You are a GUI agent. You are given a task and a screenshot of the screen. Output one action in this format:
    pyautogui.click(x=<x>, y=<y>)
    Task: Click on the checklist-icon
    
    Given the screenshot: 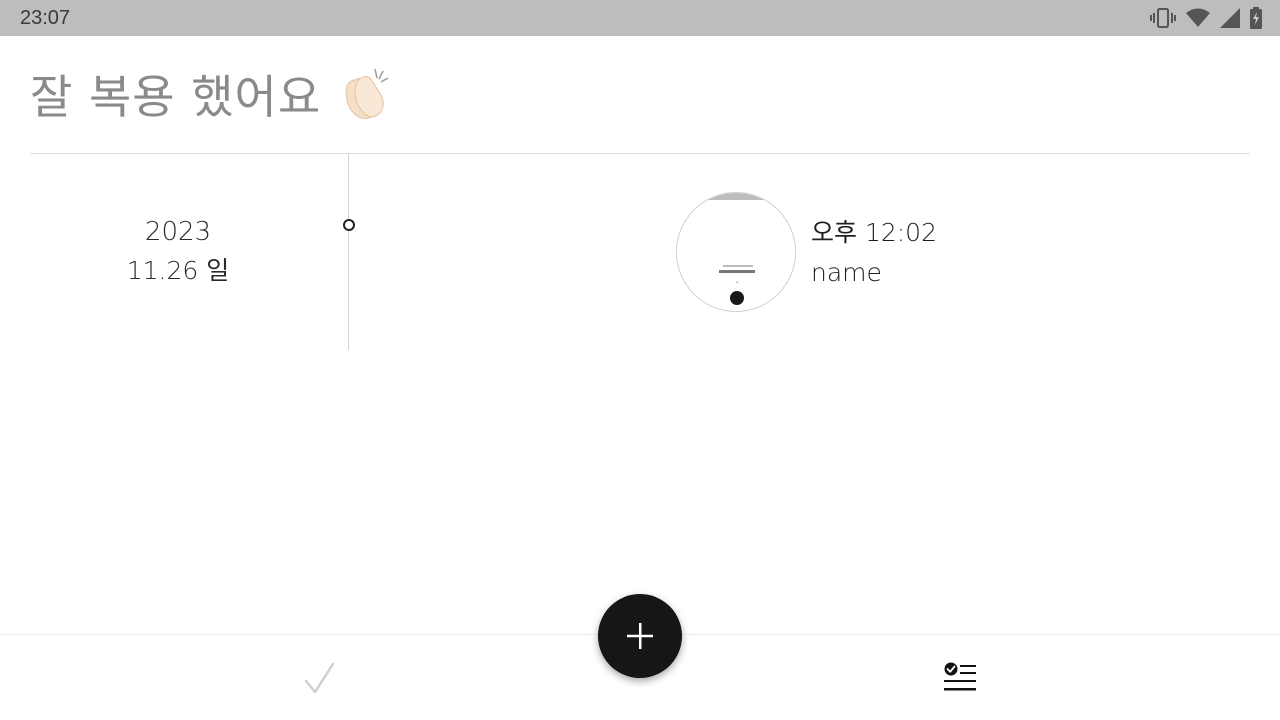 What is the action you would take?
    pyautogui.click(x=960, y=678)
    